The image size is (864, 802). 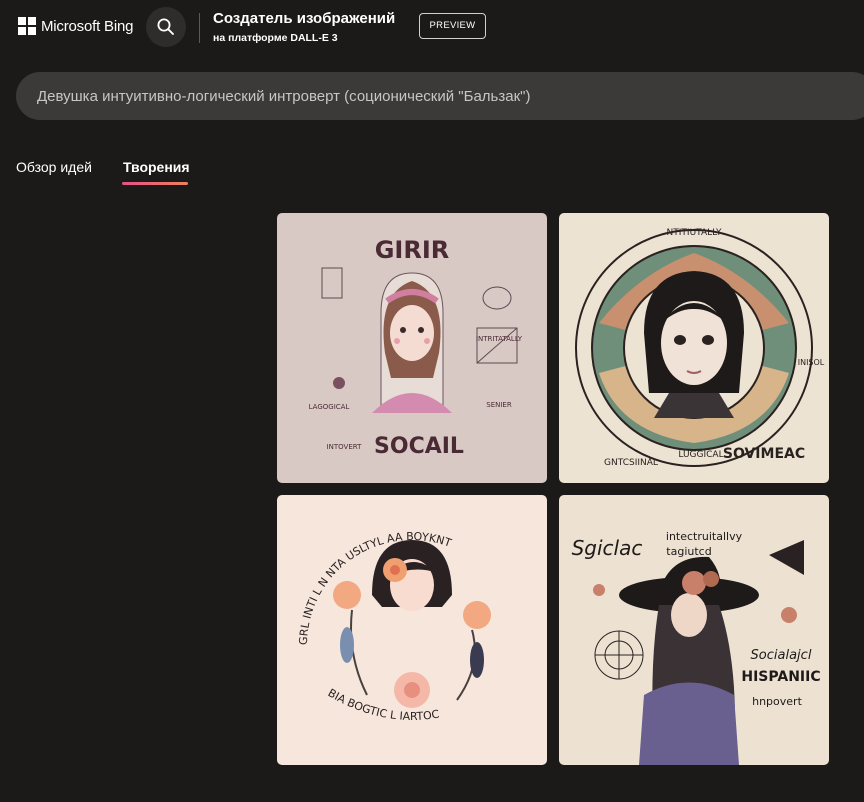 I want to click on preview-badge: PREVIEW, so click(x=452, y=26).